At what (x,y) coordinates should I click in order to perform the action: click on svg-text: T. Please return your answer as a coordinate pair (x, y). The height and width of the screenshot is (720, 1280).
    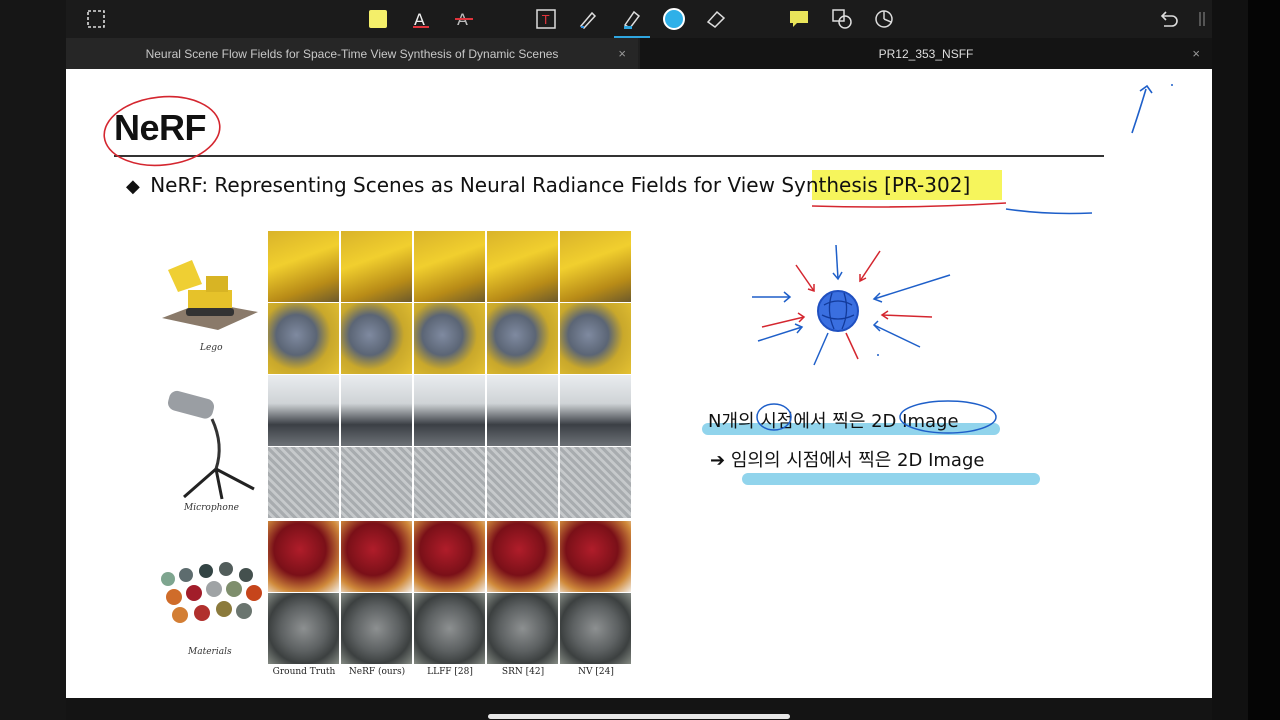
    Looking at the image, I should click on (545, 20).